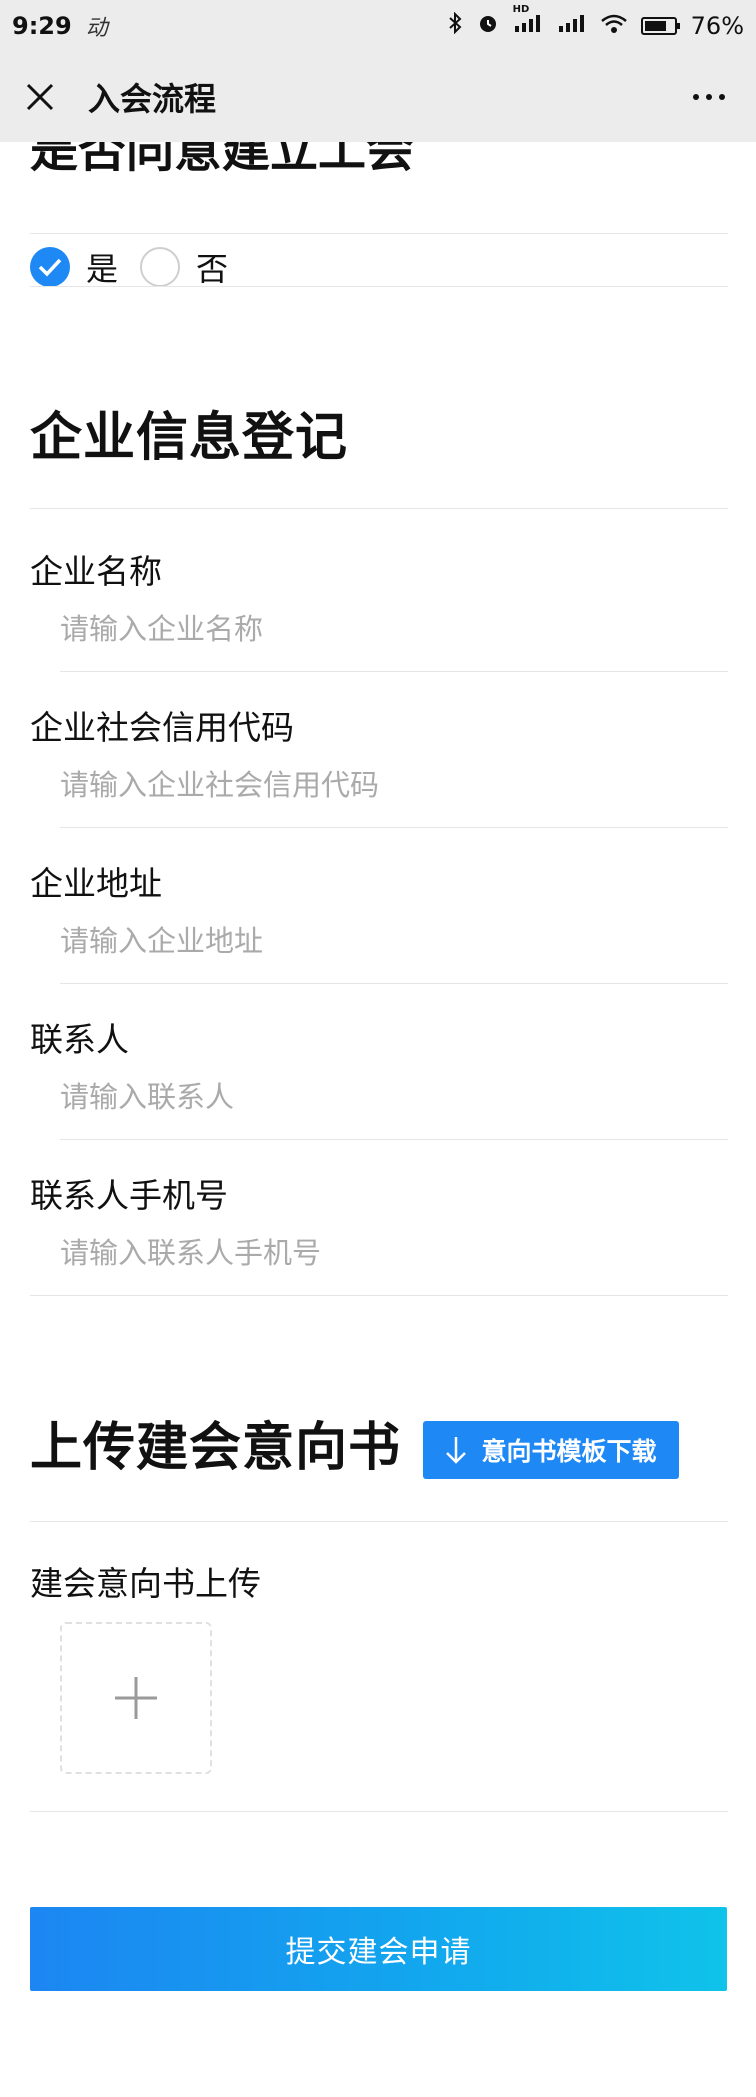  I want to click on contact-phone-label: 联系人手机号, so click(129, 1195).